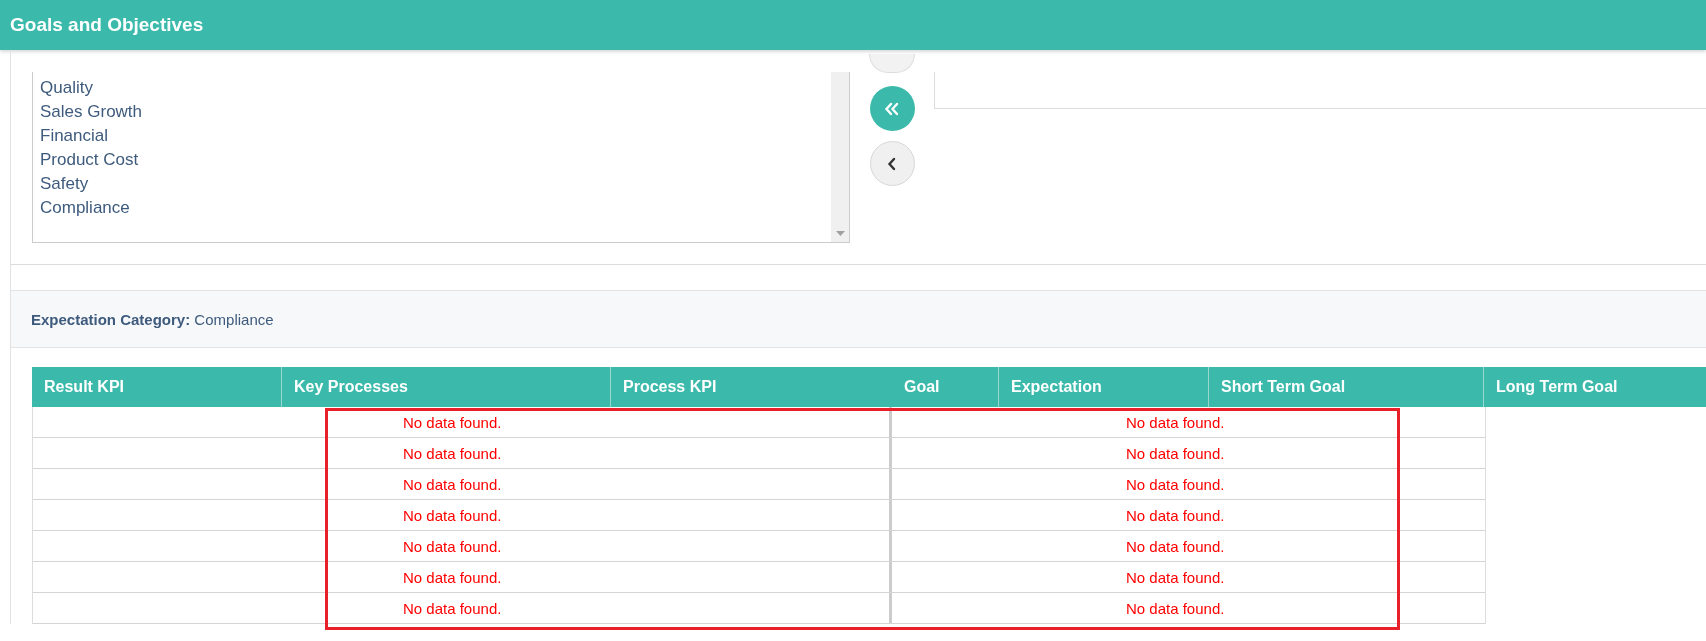  I want to click on scroll-down-icon, so click(840, 233).